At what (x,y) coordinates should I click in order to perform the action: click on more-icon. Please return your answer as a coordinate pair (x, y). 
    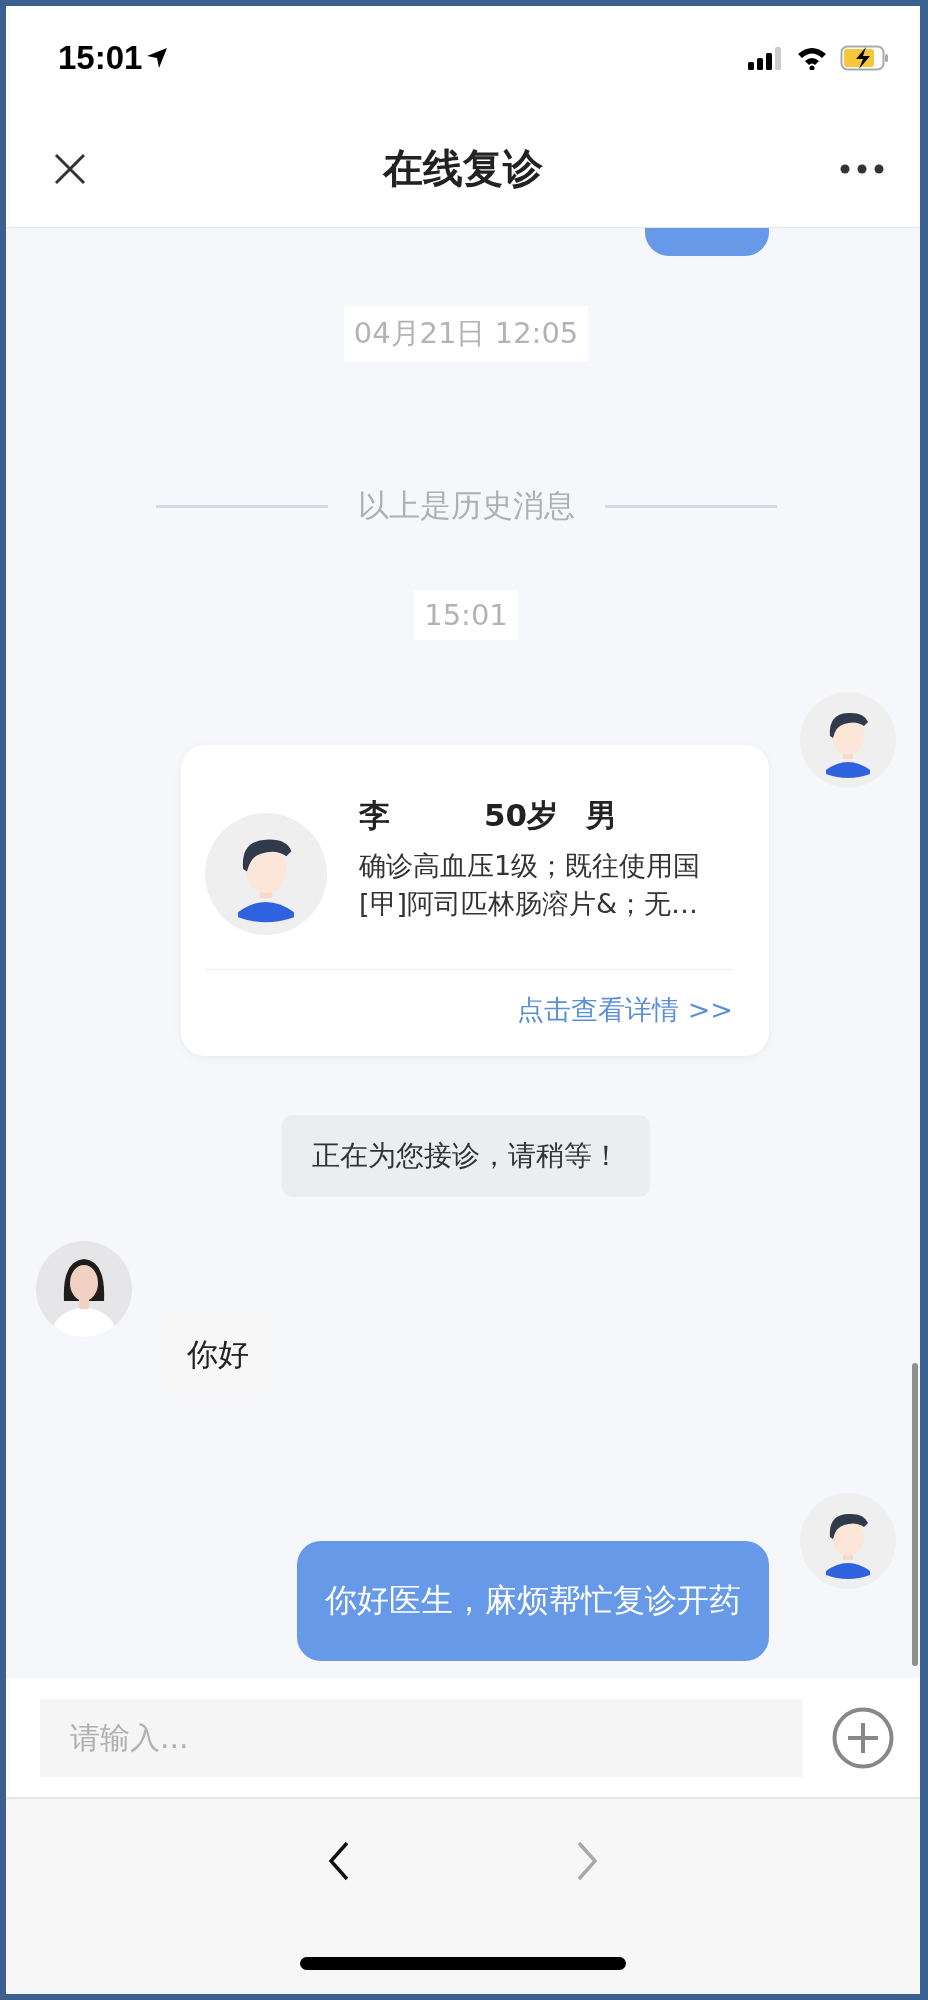
    Looking at the image, I should click on (862, 168).